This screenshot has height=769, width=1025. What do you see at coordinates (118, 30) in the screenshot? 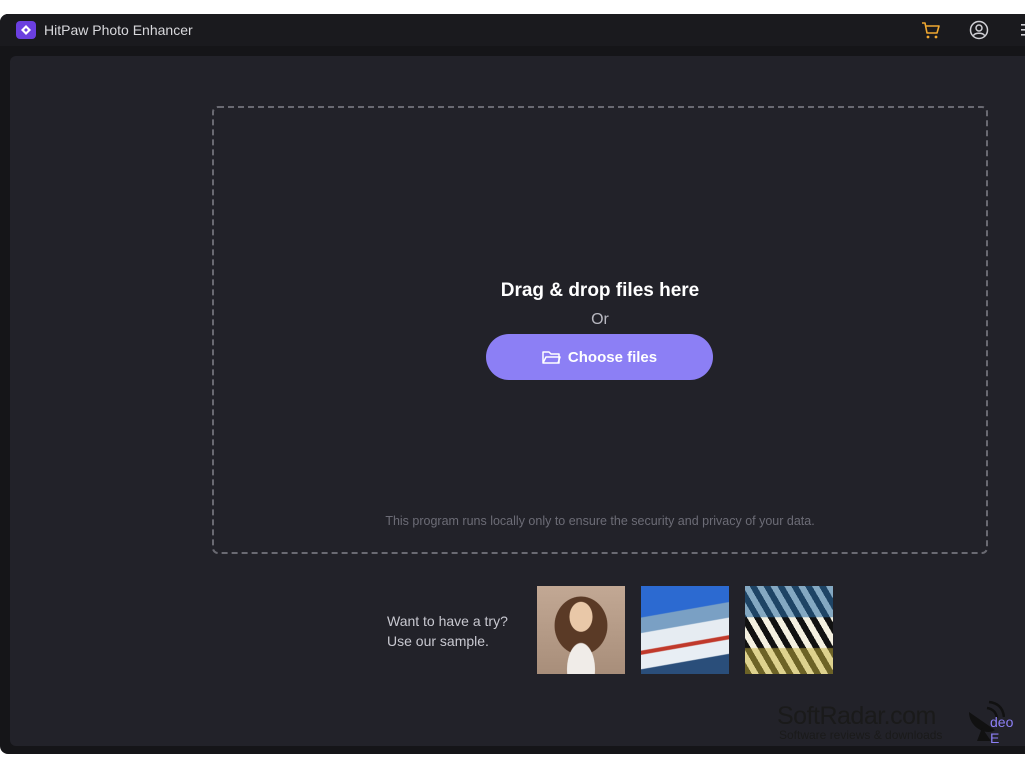
I see `app-title: HitPaw Photo Enhancer` at bounding box center [118, 30].